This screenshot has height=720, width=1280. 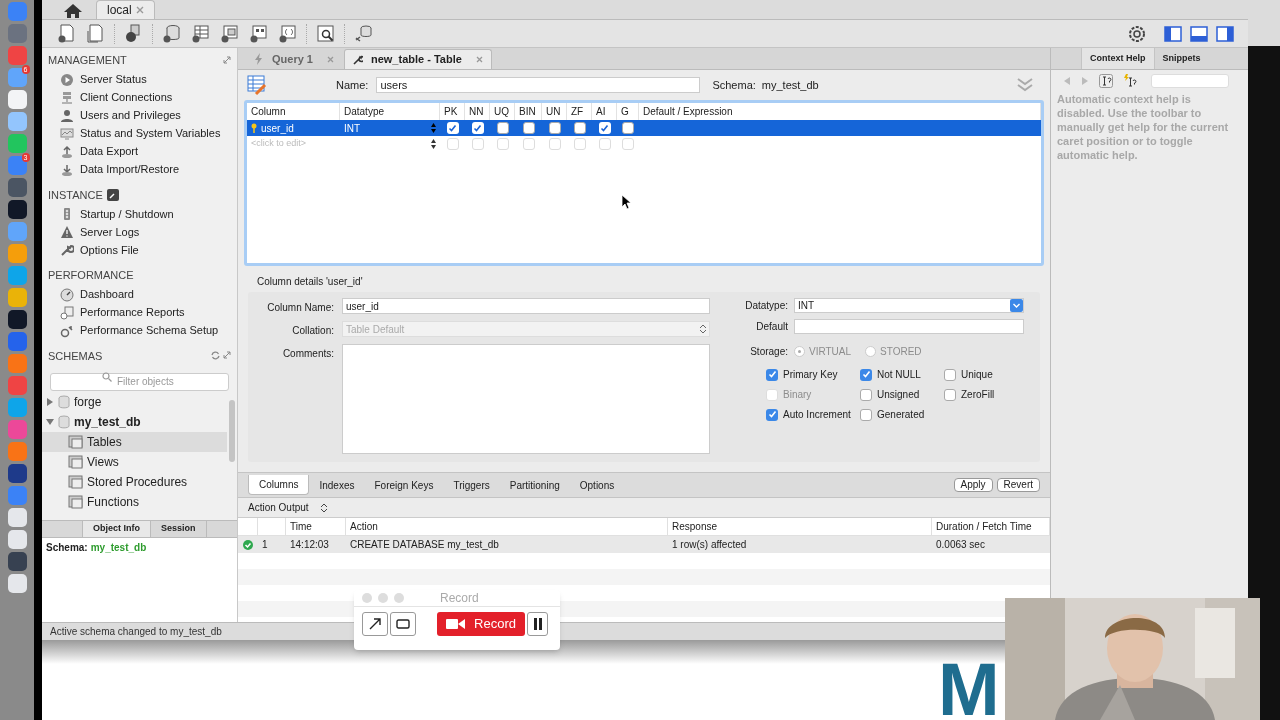 I want to click on grid-row: user_id INT, so click(x=644, y=128).